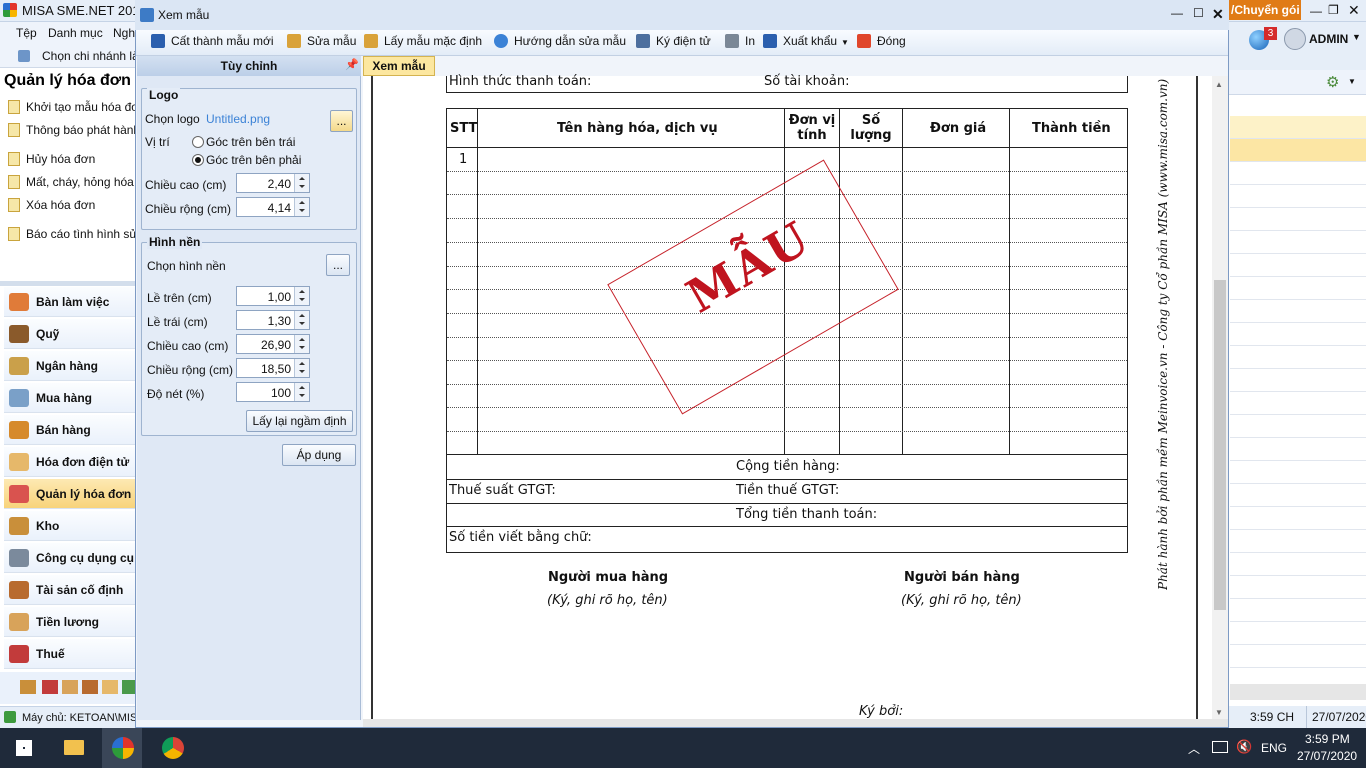 Image resolution: width=1366 pixels, height=768 pixels. What do you see at coordinates (75, 33) in the screenshot?
I see `menu-danh-muc: Danh mục` at bounding box center [75, 33].